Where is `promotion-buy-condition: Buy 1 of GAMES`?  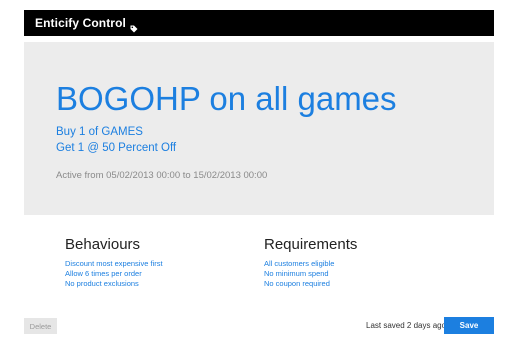 promotion-buy-condition: Buy 1 of GAMES is located at coordinates (99, 132).